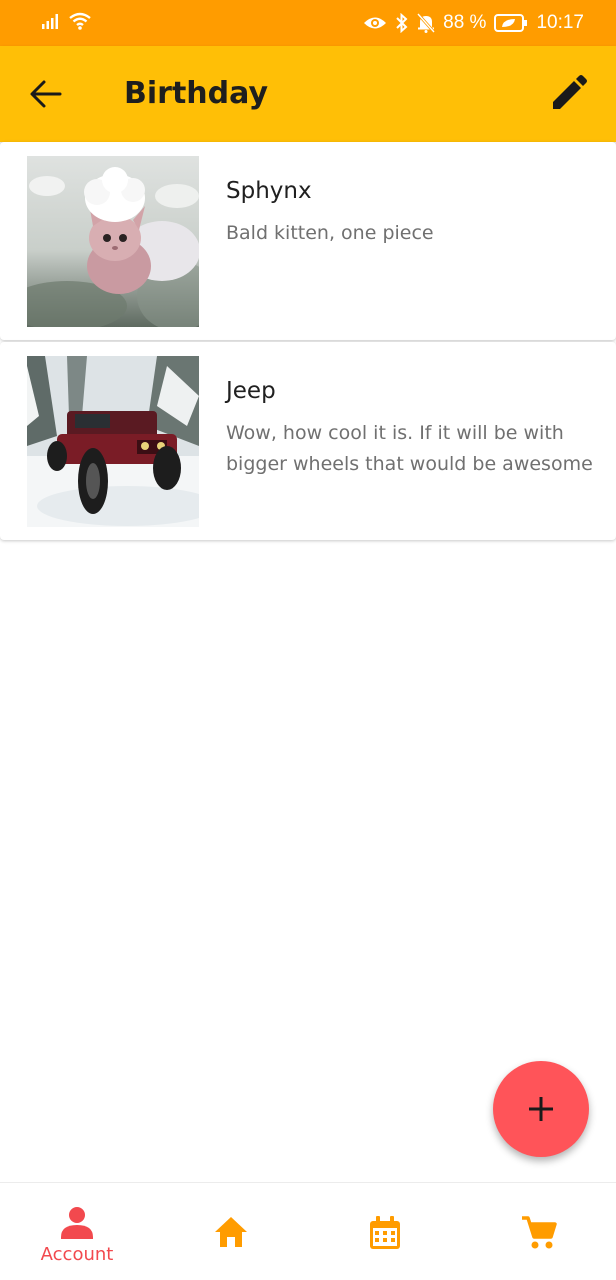  What do you see at coordinates (113, 441) in the screenshot?
I see `jeep-in-snow-photo` at bounding box center [113, 441].